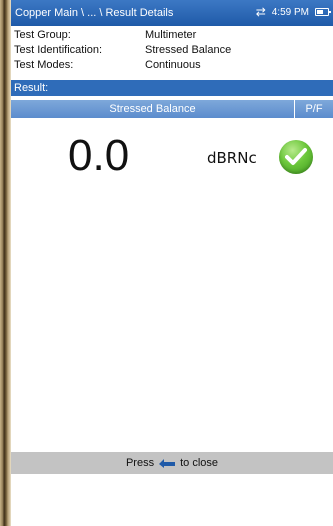 The height and width of the screenshot is (526, 333). I want to click on sync-arrows-icon: ⇄, so click(260, 12).